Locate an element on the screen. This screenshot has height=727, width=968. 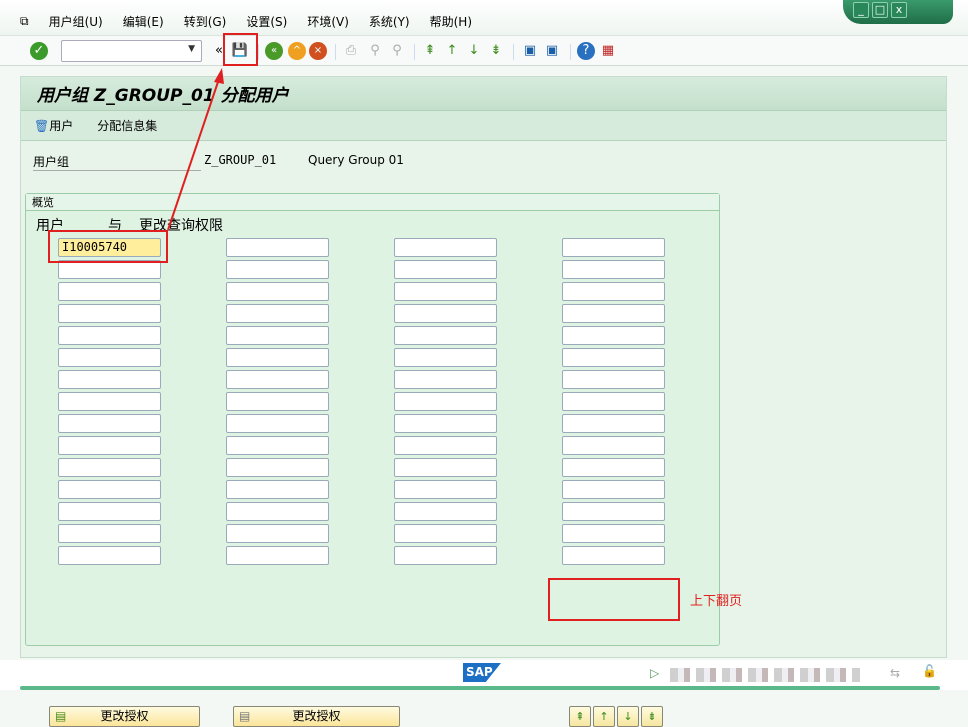
play-icon: ▷ is located at coordinates (654, 673).